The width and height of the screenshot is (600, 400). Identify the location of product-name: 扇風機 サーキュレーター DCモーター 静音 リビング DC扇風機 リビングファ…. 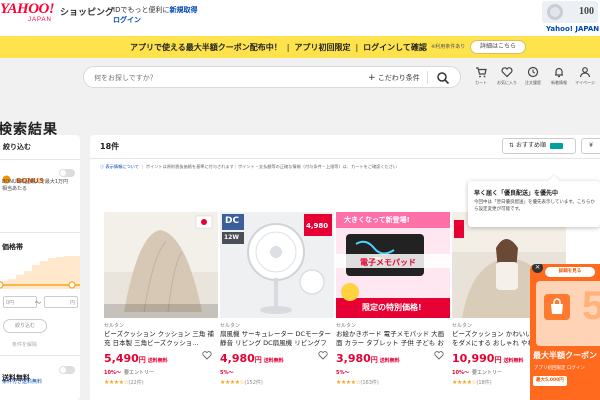
(276, 339).